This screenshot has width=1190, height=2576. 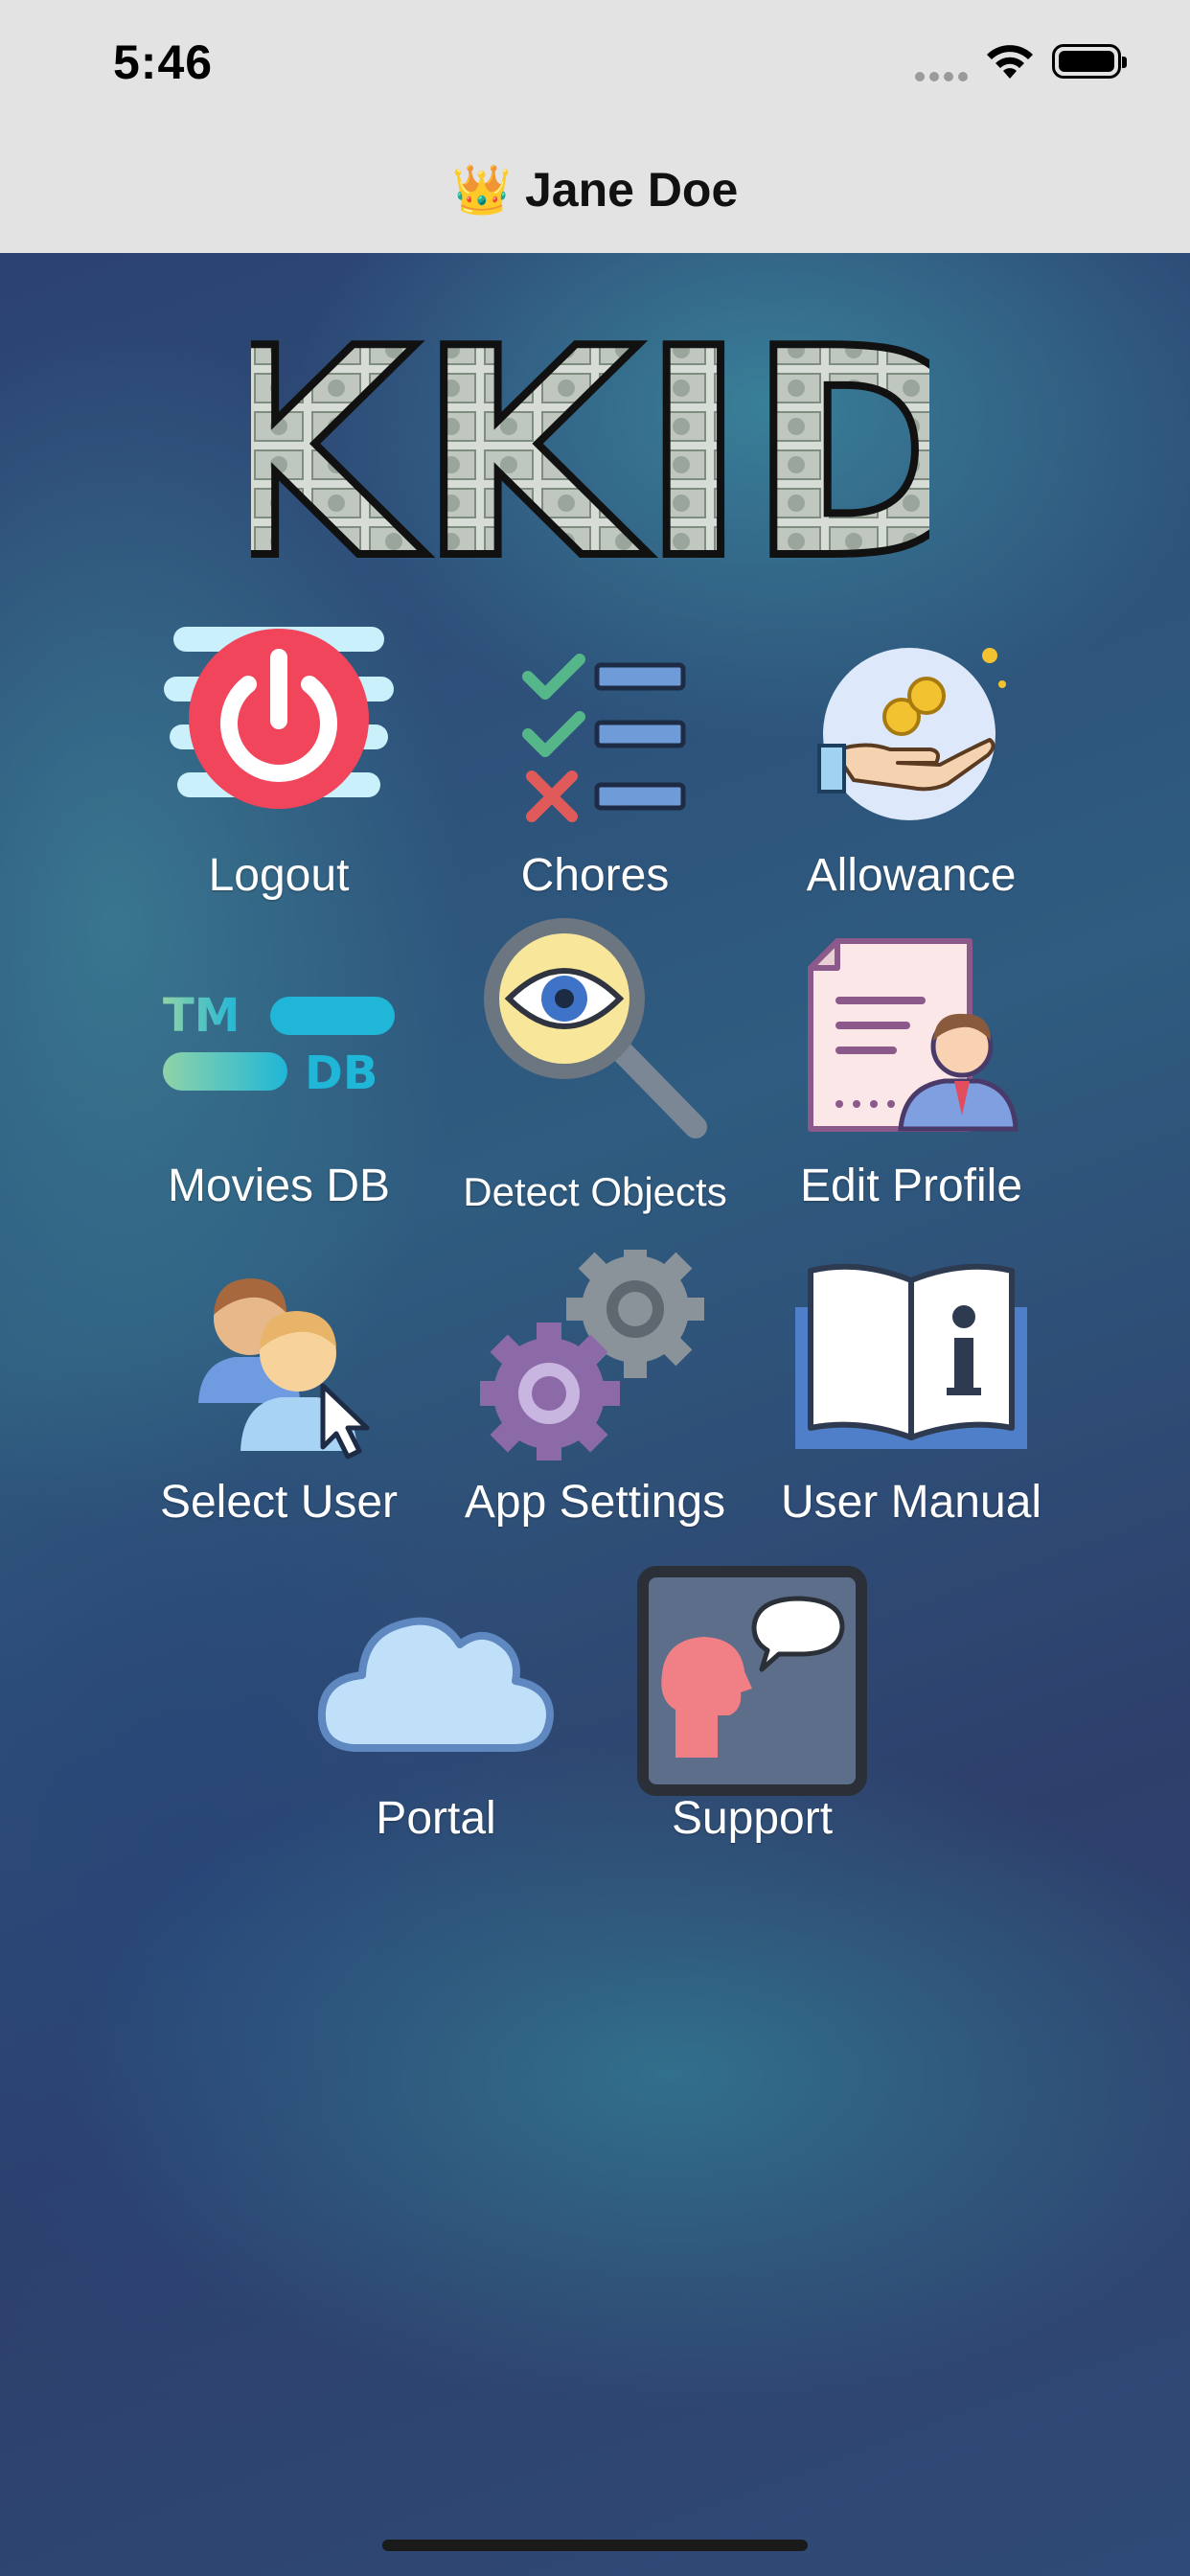 I want to click on movies-db-button: TM DB Movies DB, so click(x=279, y=1077).